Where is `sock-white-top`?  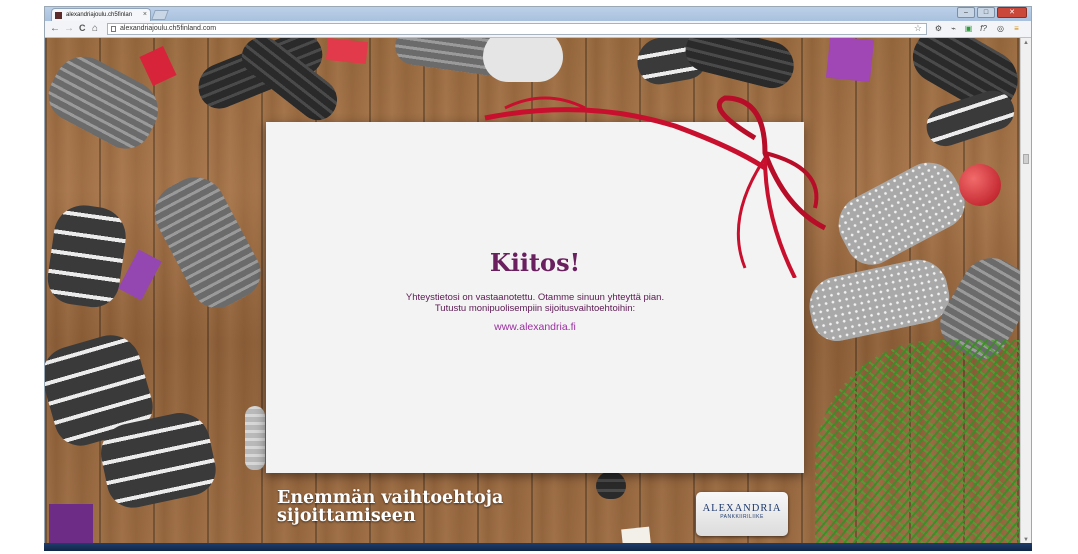 sock-white-top is located at coordinates (523, 60).